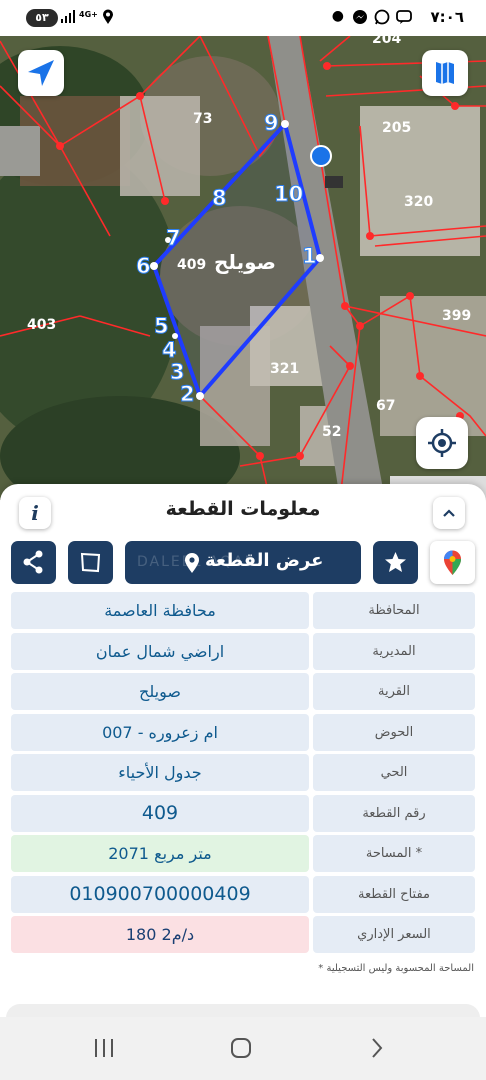 This screenshot has width=486, height=1080. What do you see at coordinates (42, 325) in the screenshot?
I see `neighbor-number: 403` at bounding box center [42, 325].